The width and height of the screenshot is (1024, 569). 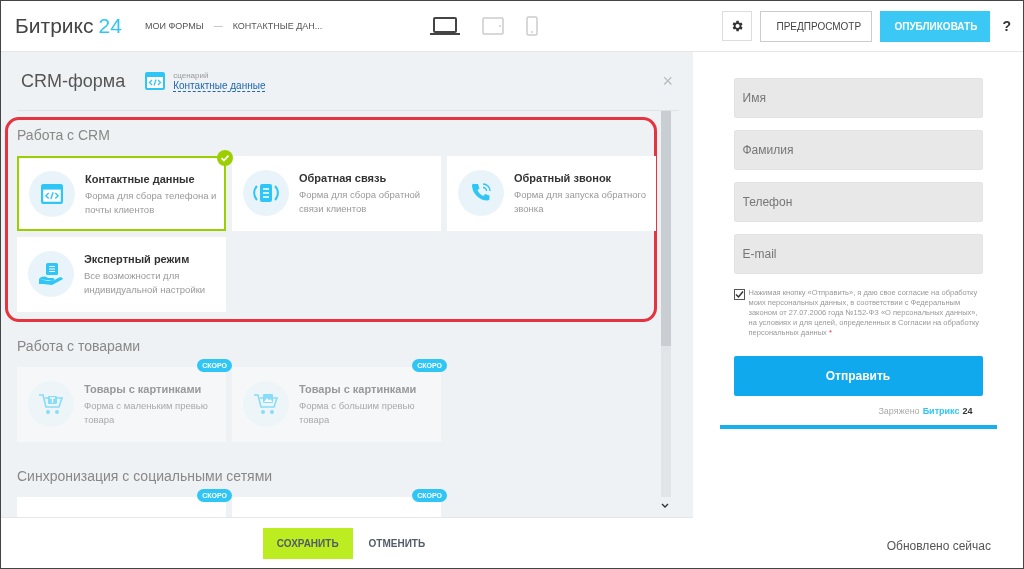 I want to click on settings-button, so click(x=737, y=26).